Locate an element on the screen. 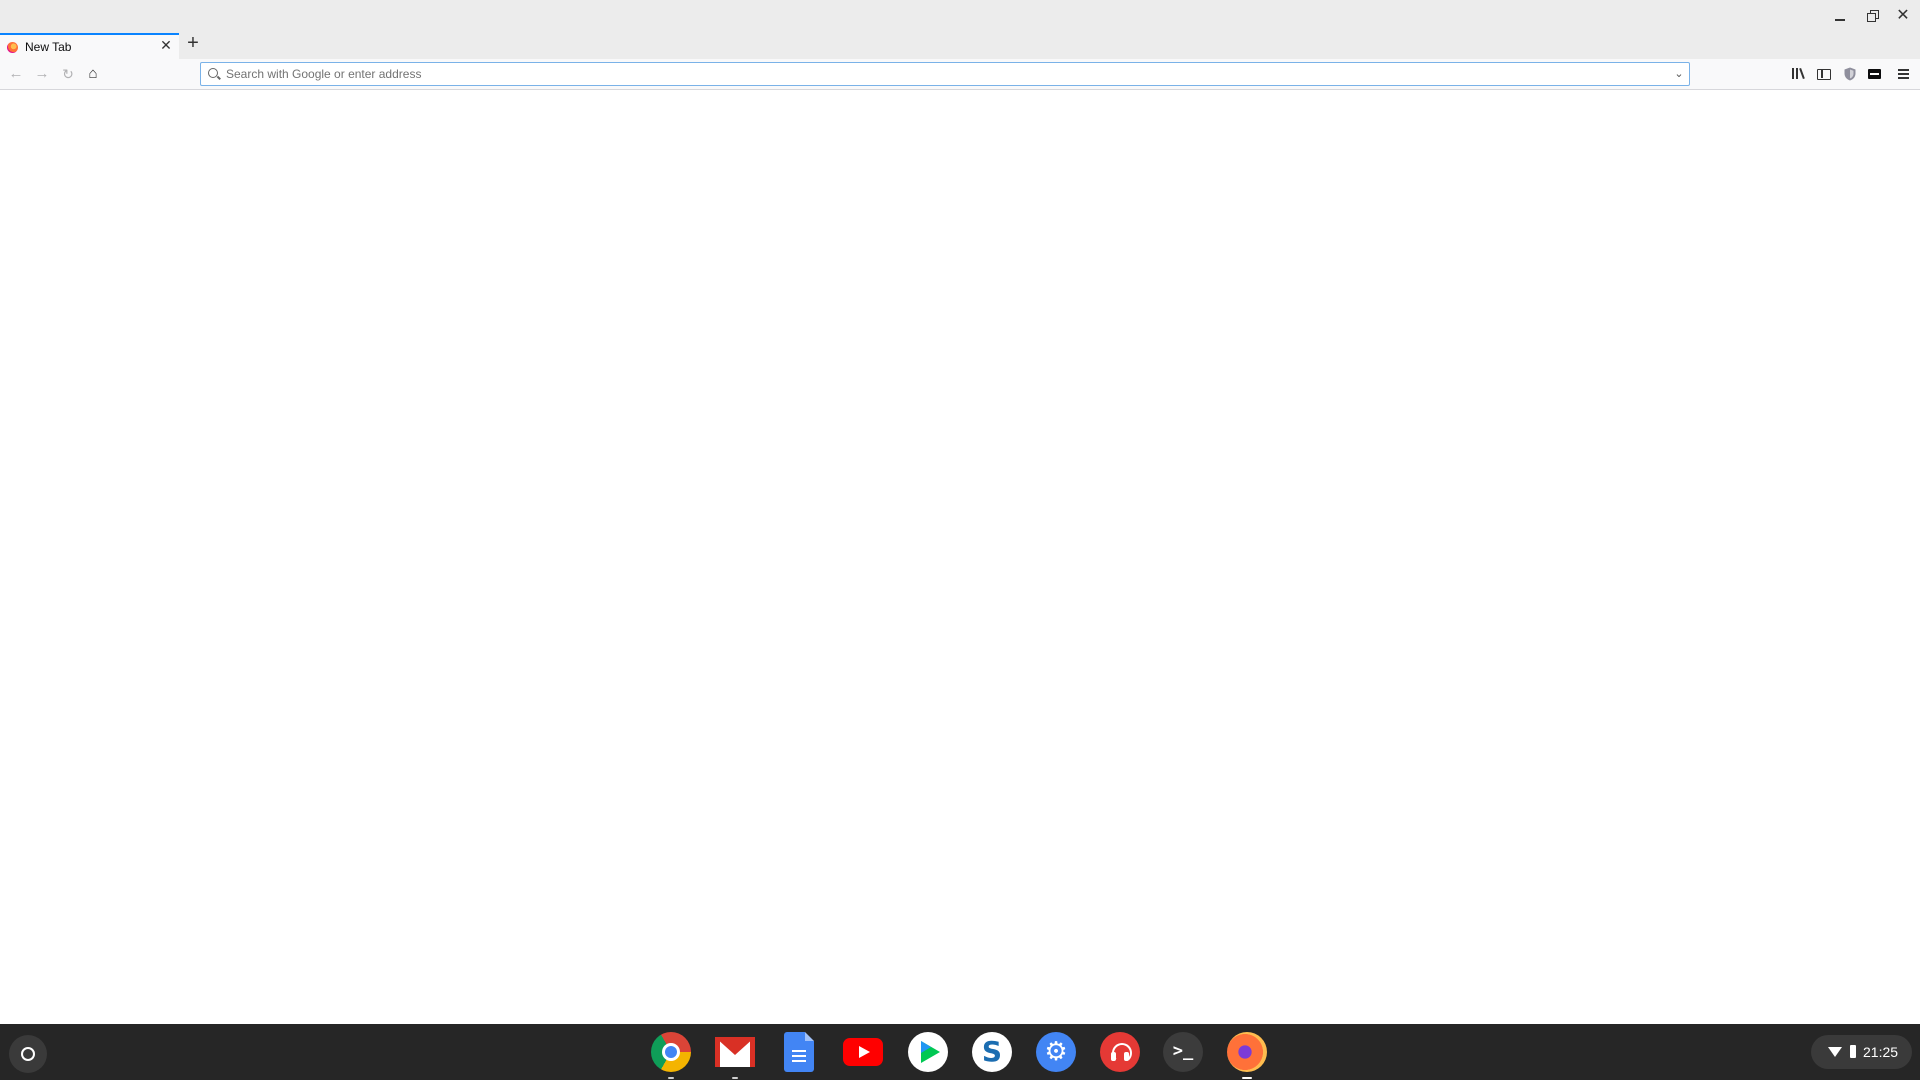  search-icon is located at coordinates (213, 73).